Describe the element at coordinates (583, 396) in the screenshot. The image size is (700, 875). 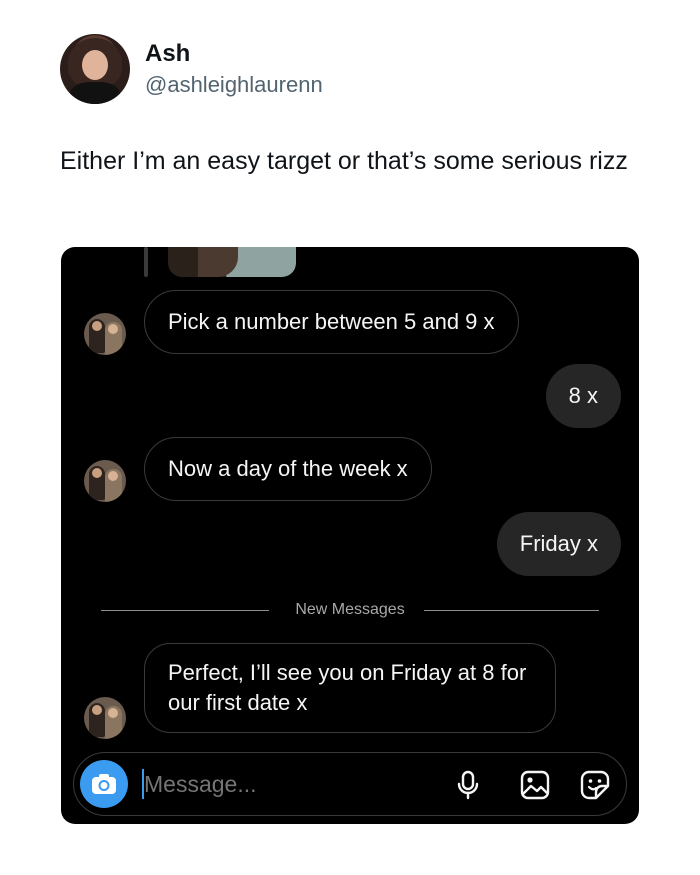
I see `sent-message-bubble: 8 x` at that location.